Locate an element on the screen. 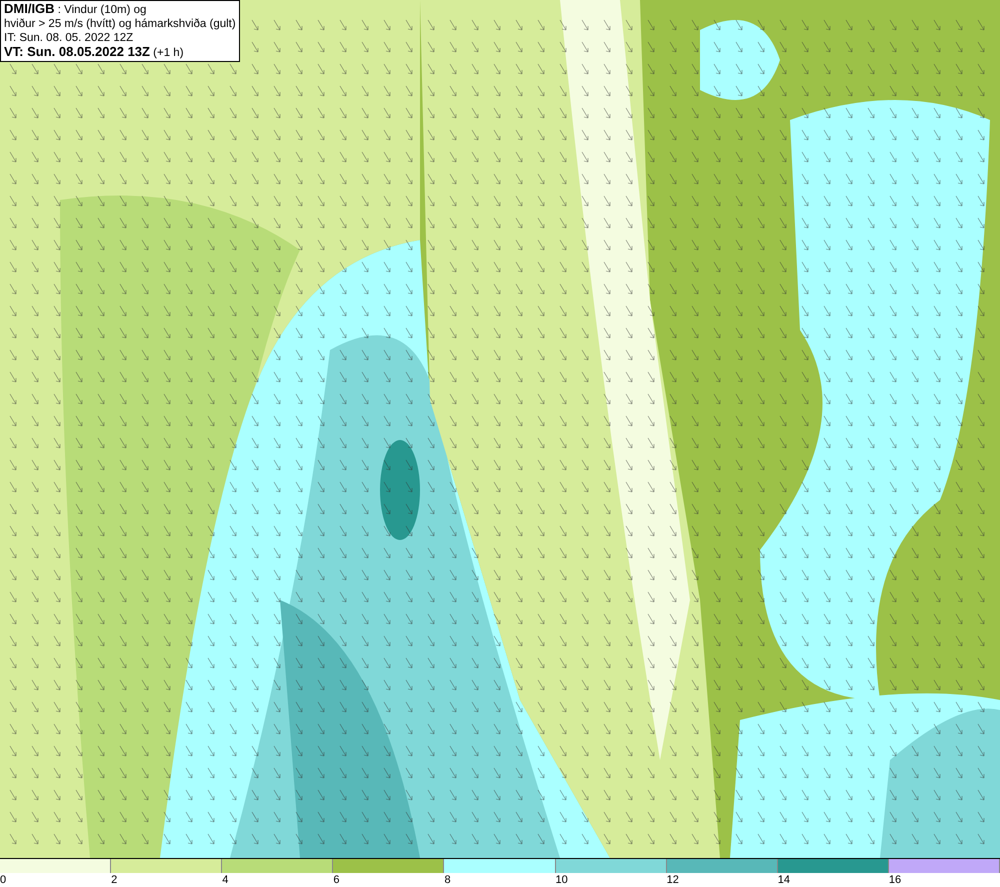  legend-tick-label: 4 is located at coordinates (225, 880).